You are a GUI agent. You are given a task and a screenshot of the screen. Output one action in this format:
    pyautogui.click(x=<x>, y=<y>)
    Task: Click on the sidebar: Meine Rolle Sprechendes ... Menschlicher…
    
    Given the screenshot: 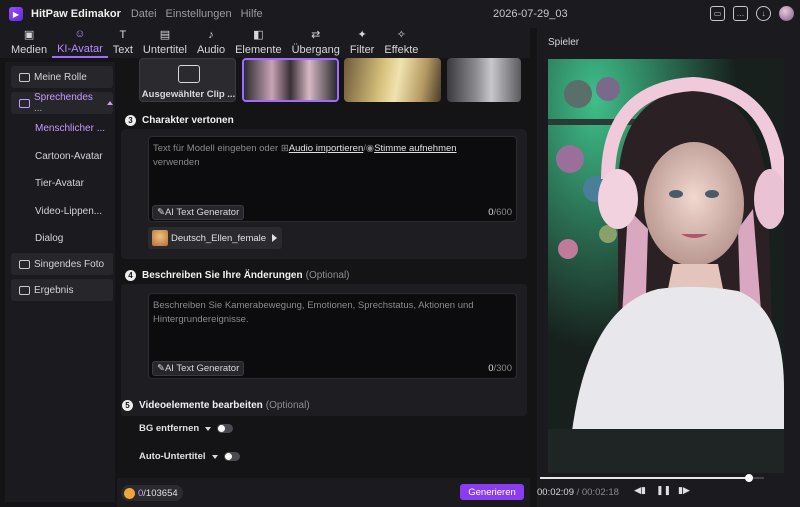 What is the action you would take?
    pyautogui.click(x=60, y=282)
    